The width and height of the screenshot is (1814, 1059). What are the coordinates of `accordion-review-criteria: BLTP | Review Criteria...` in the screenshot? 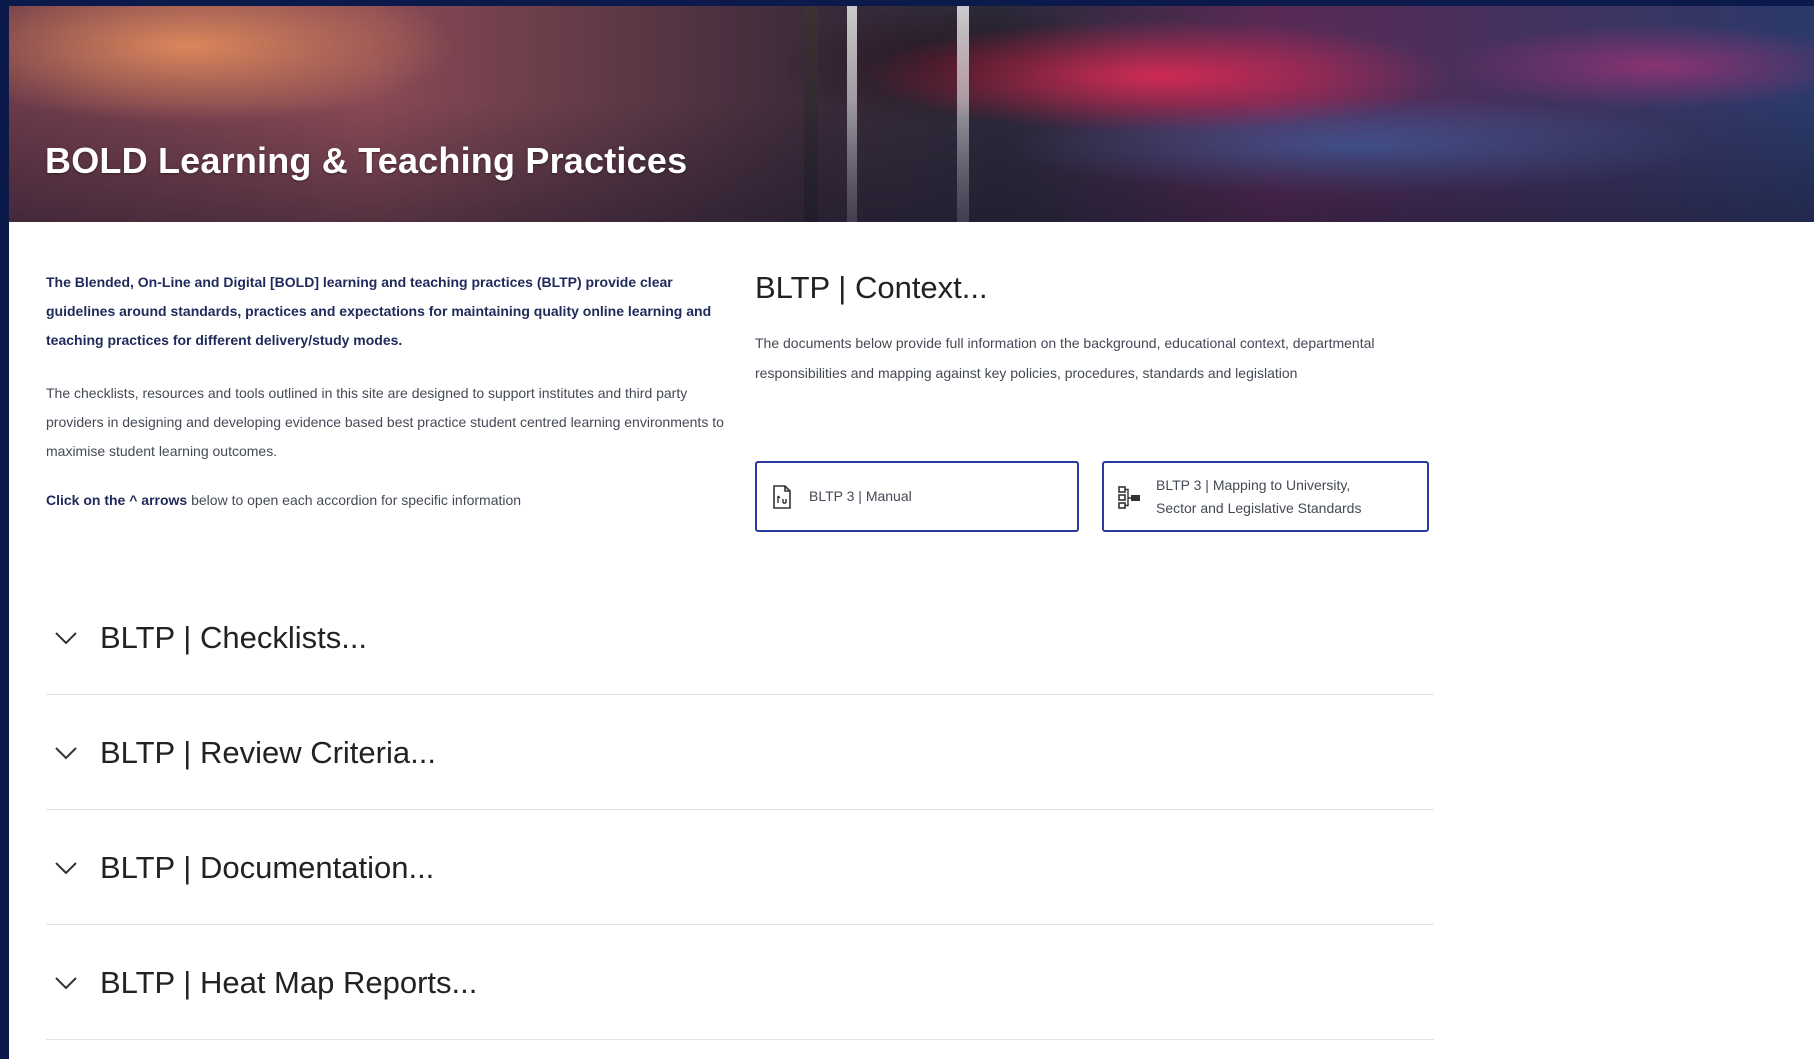 It's located at (740, 753).